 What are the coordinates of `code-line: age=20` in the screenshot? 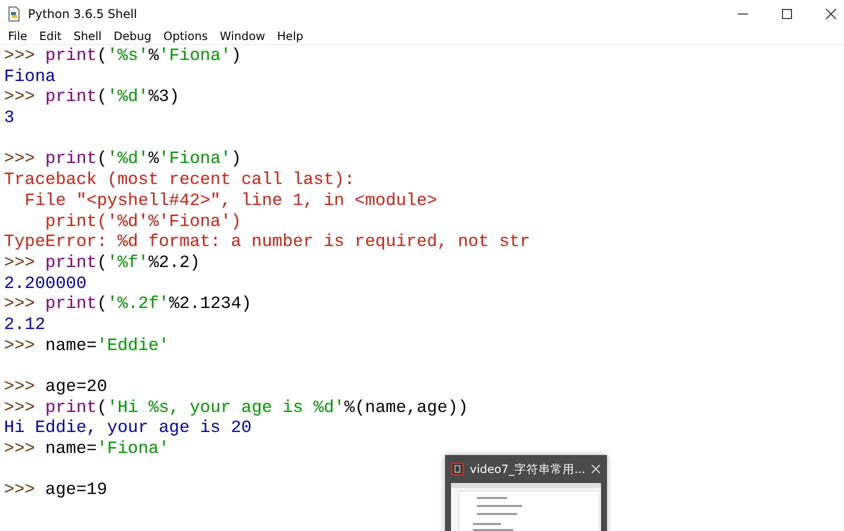 It's located at (76, 388).